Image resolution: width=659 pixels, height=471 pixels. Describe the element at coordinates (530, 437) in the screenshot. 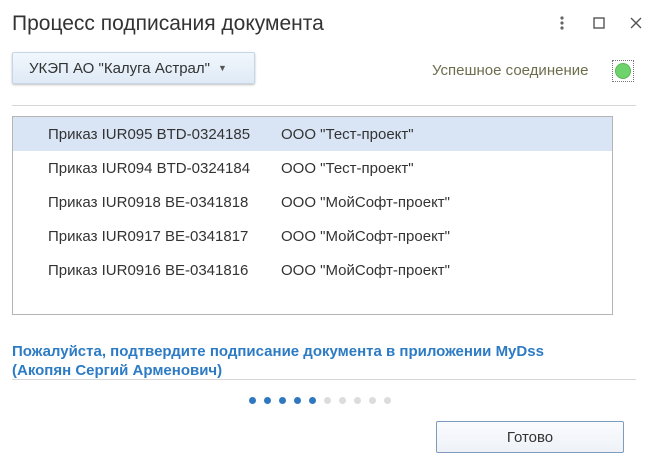

I see `done-button: Готово` at that location.